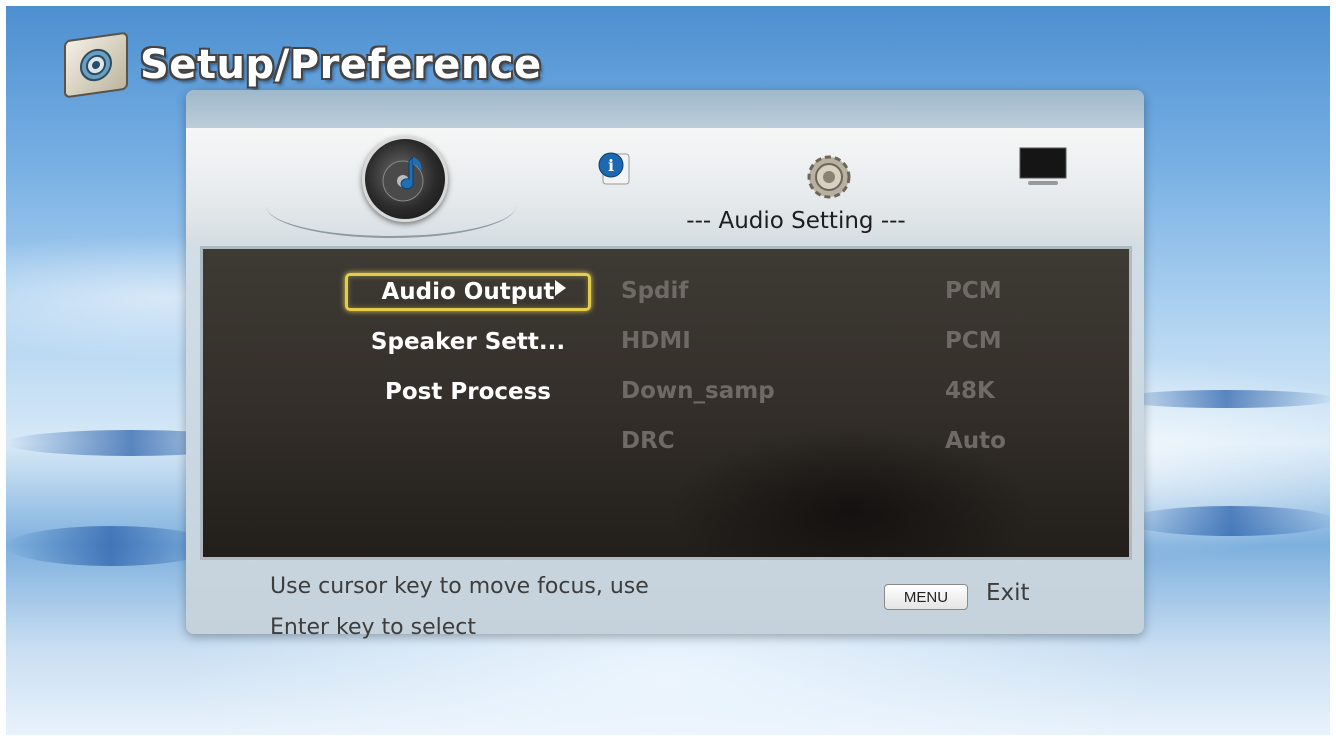 The height and width of the screenshot is (741, 1336). I want to click on panel-top-bar, so click(665, 109).